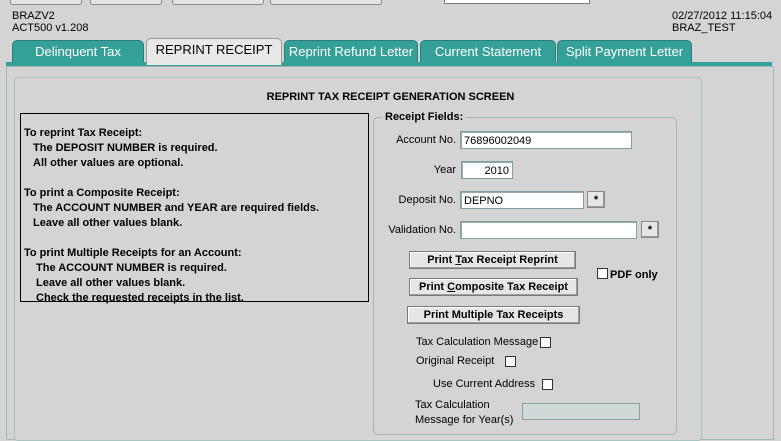  I want to click on instruction-heading: To reprint Tax Receipt:, so click(83, 133).